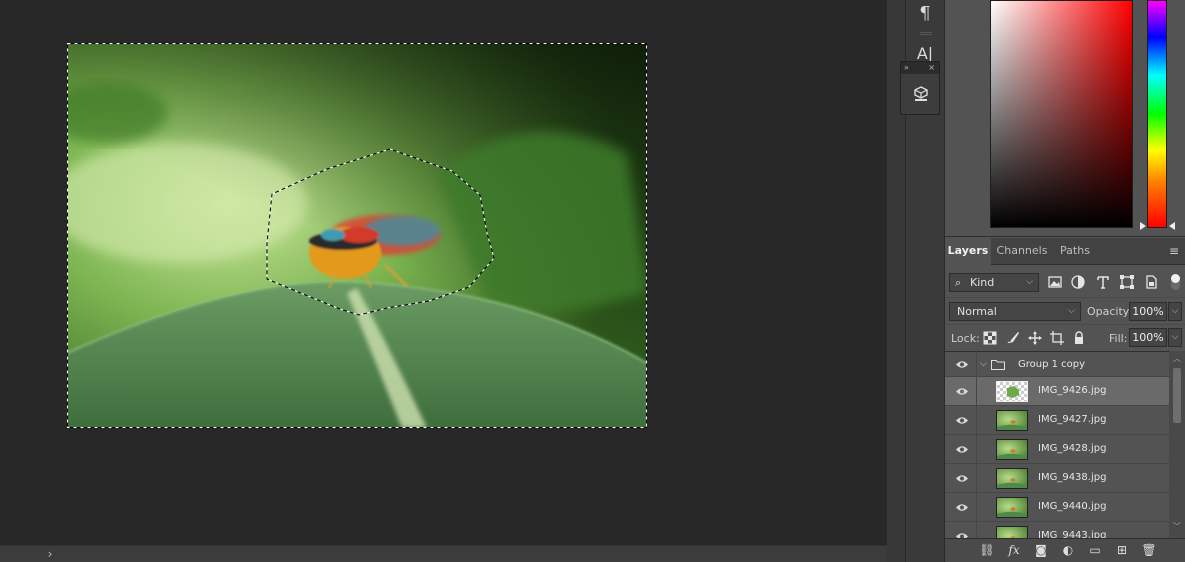 The width and height of the screenshot is (1185, 562). What do you see at coordinates (50, 554) in the screenshot?
I see `chevron-right-icon: ›` at bounding box center [50, 554].